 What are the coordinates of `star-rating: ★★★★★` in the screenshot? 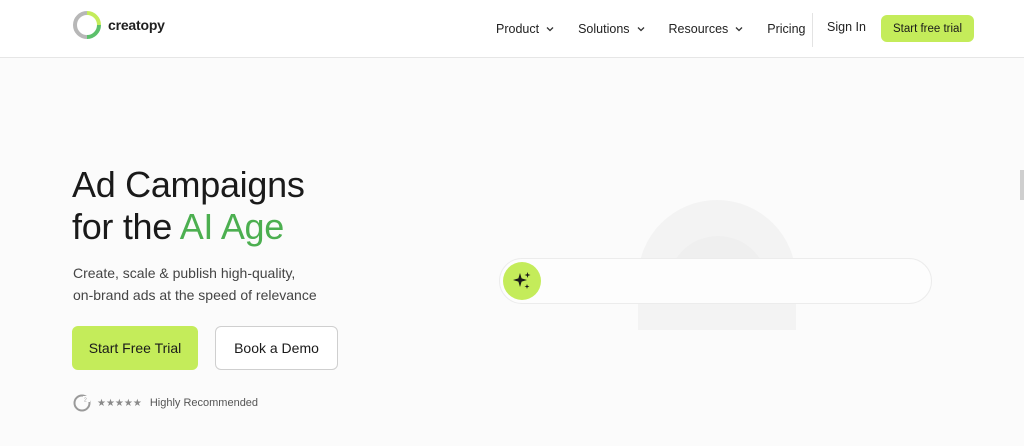 It's located at (119, 403).